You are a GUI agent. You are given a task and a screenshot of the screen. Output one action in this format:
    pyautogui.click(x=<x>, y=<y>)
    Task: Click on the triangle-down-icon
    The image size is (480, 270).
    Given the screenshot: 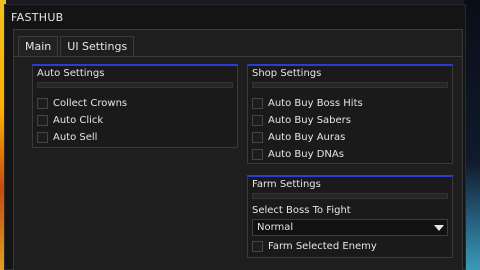 What is the action you would take?
    pyautogui.click(x=439, y=227)
    